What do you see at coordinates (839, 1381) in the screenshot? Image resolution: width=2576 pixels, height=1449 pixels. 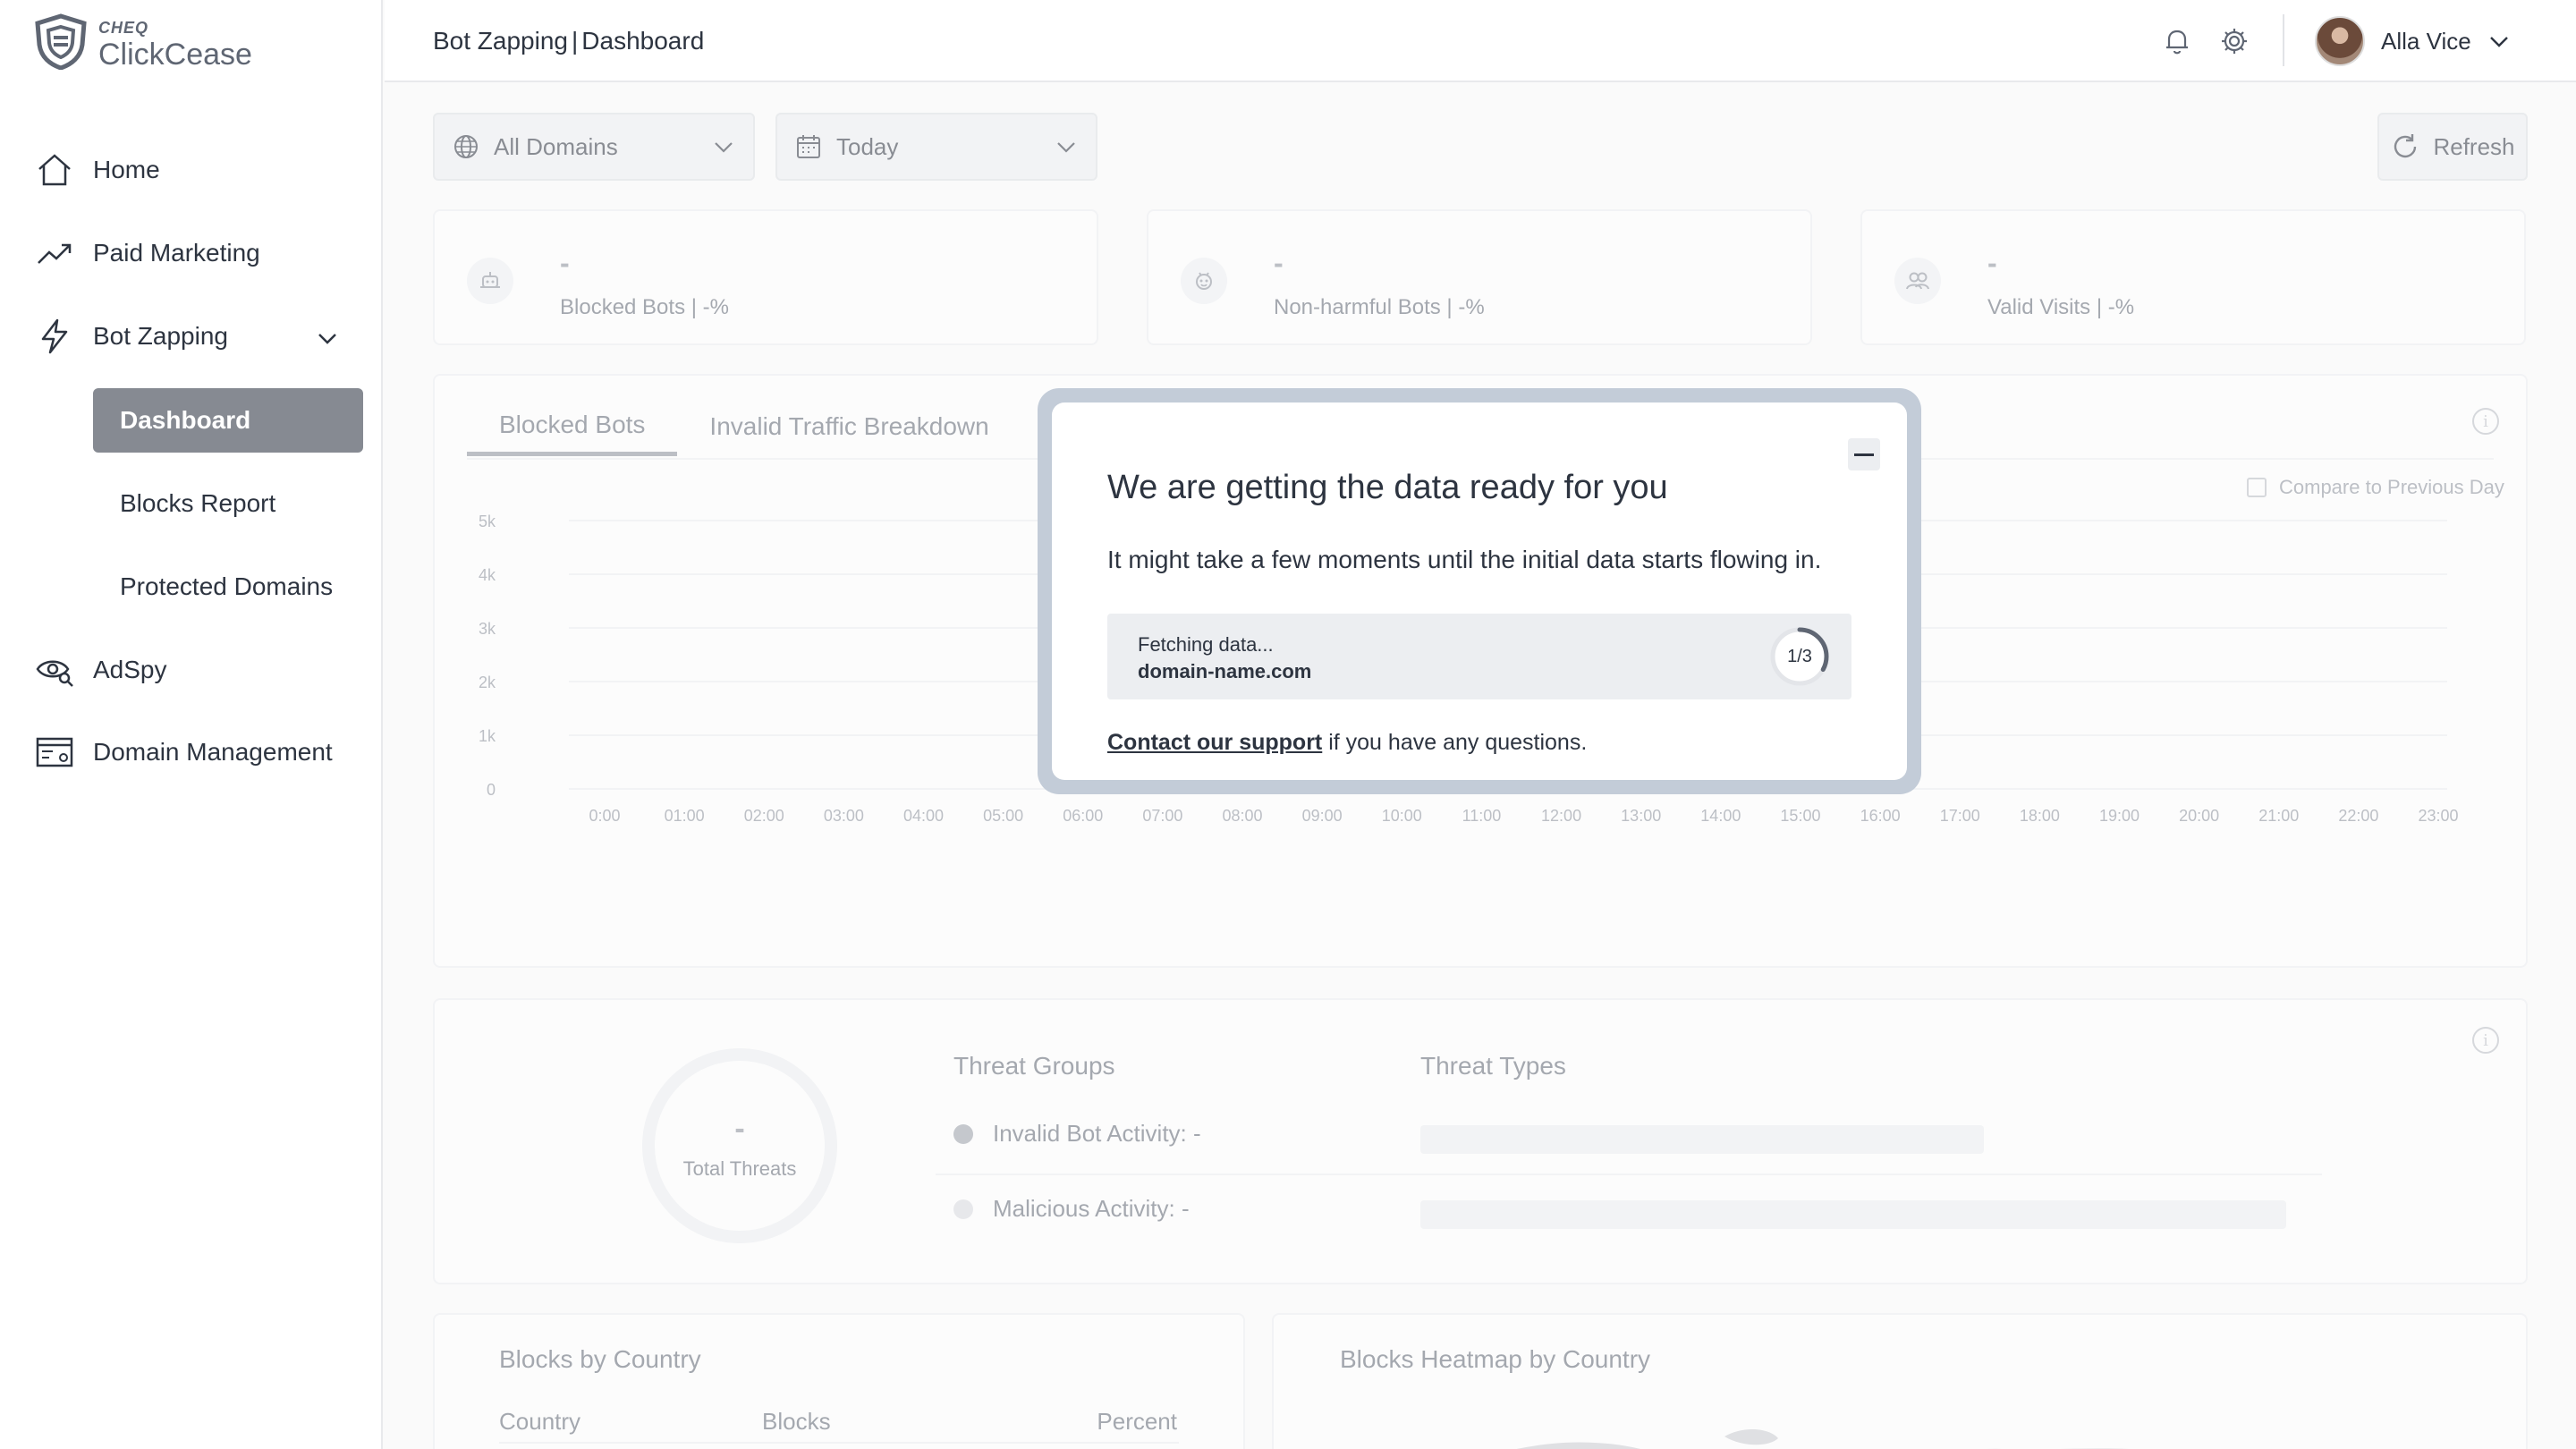 I see `blocks-by-country-card: Blocks by Country Country Blocks Percent` at bounding box center [839, 1381].